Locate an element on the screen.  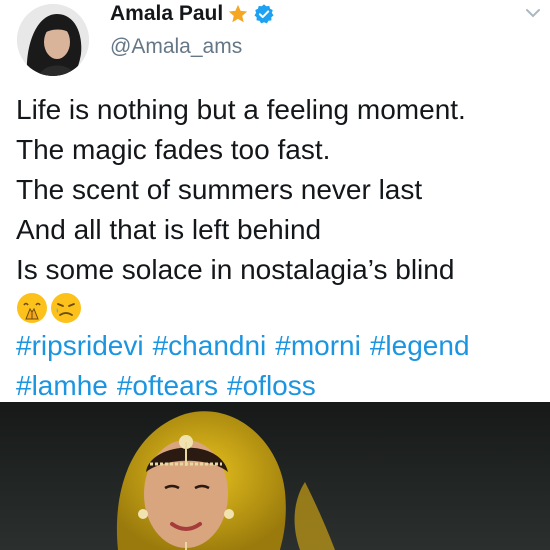
tweet-line: Is some solace in nostalagia’s blind is located at coordinates (235, 269).